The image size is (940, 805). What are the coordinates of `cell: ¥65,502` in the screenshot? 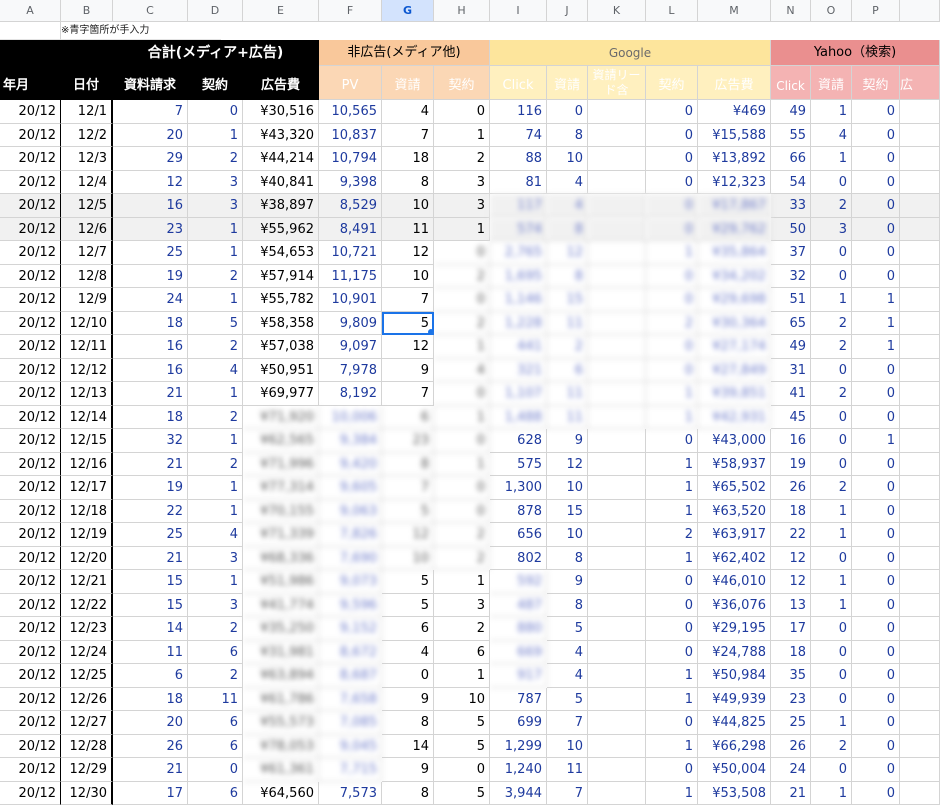 It's located at (734, 488).